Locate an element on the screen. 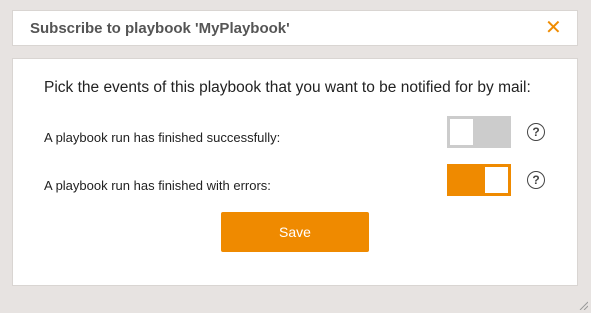 This screenshot has height=313, width=591. dialog-title: Subscribe to playbook 'MyPlaybook' is located at coordinates (160, 28).